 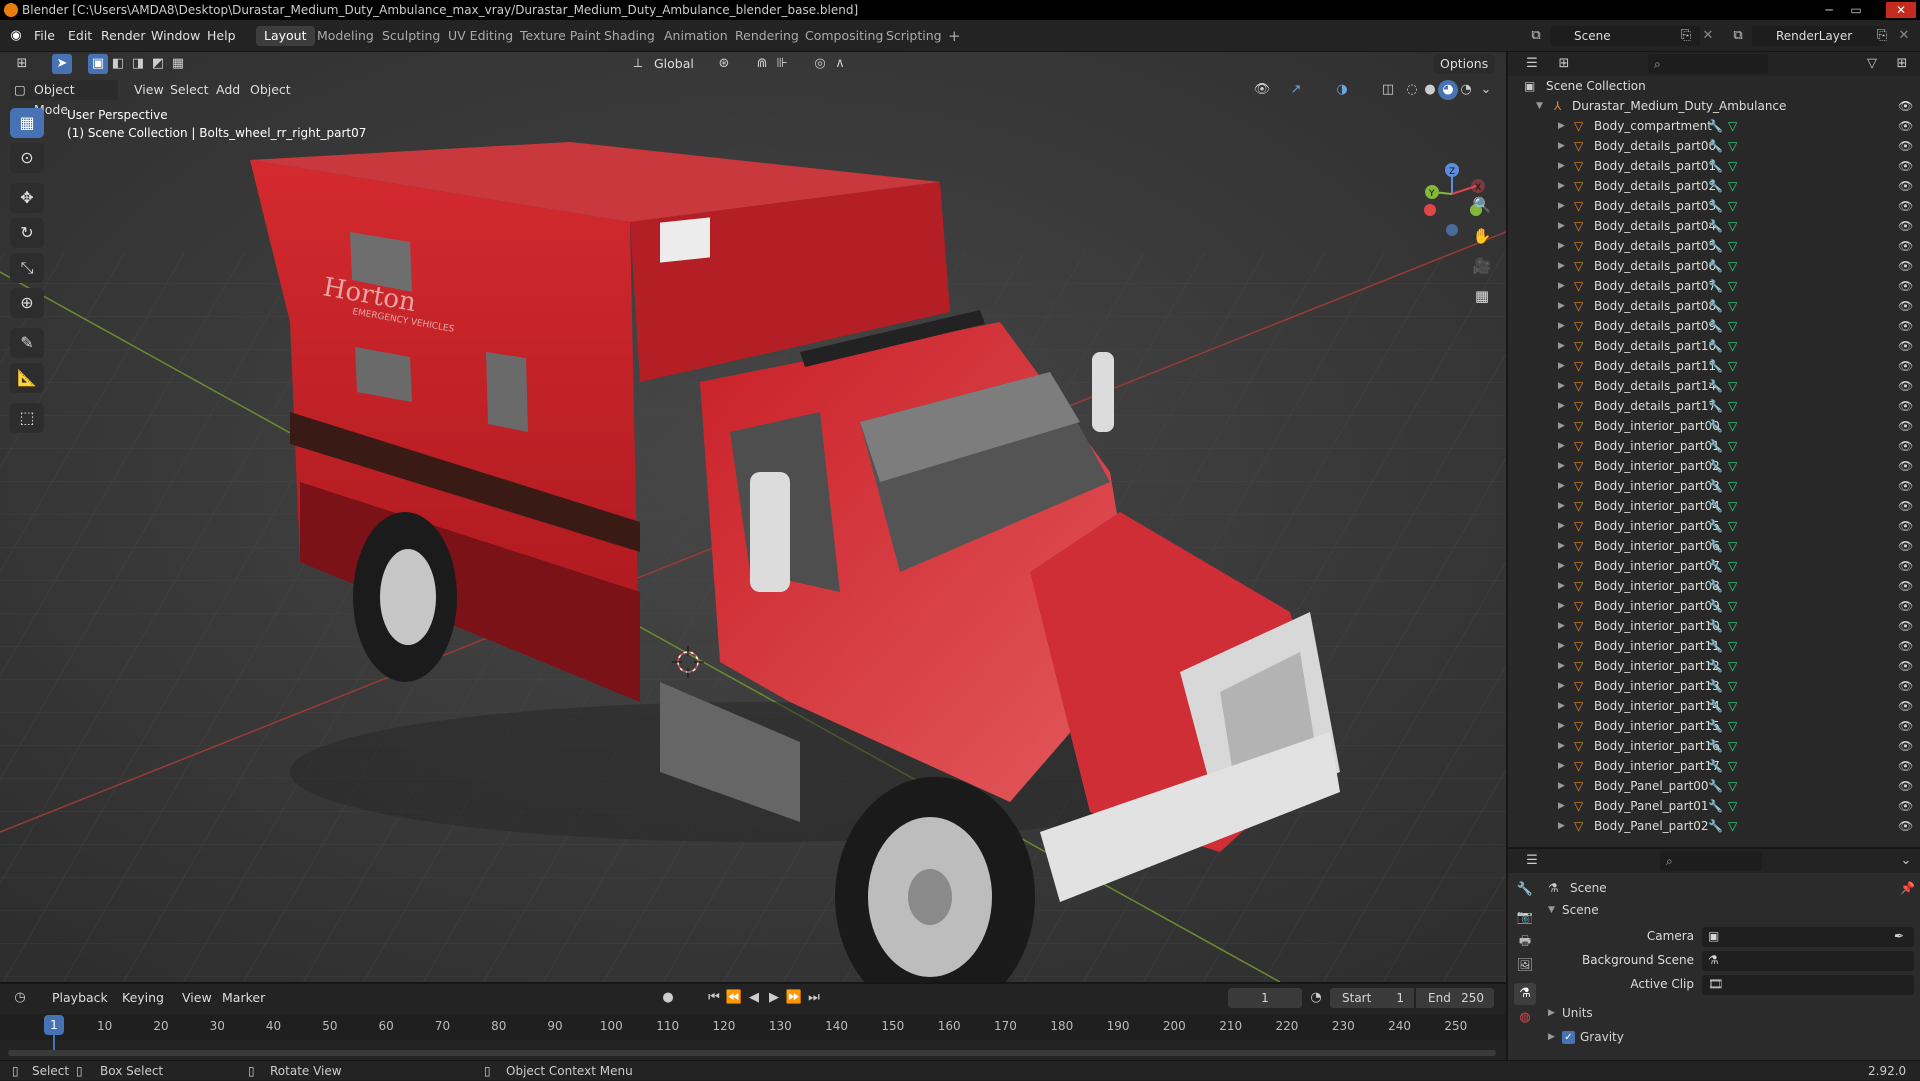 I want to click on outliner-item: ▶ ▽ Body_details_part04 🔧 ▽ 👁, so click(x=1714, y=226).